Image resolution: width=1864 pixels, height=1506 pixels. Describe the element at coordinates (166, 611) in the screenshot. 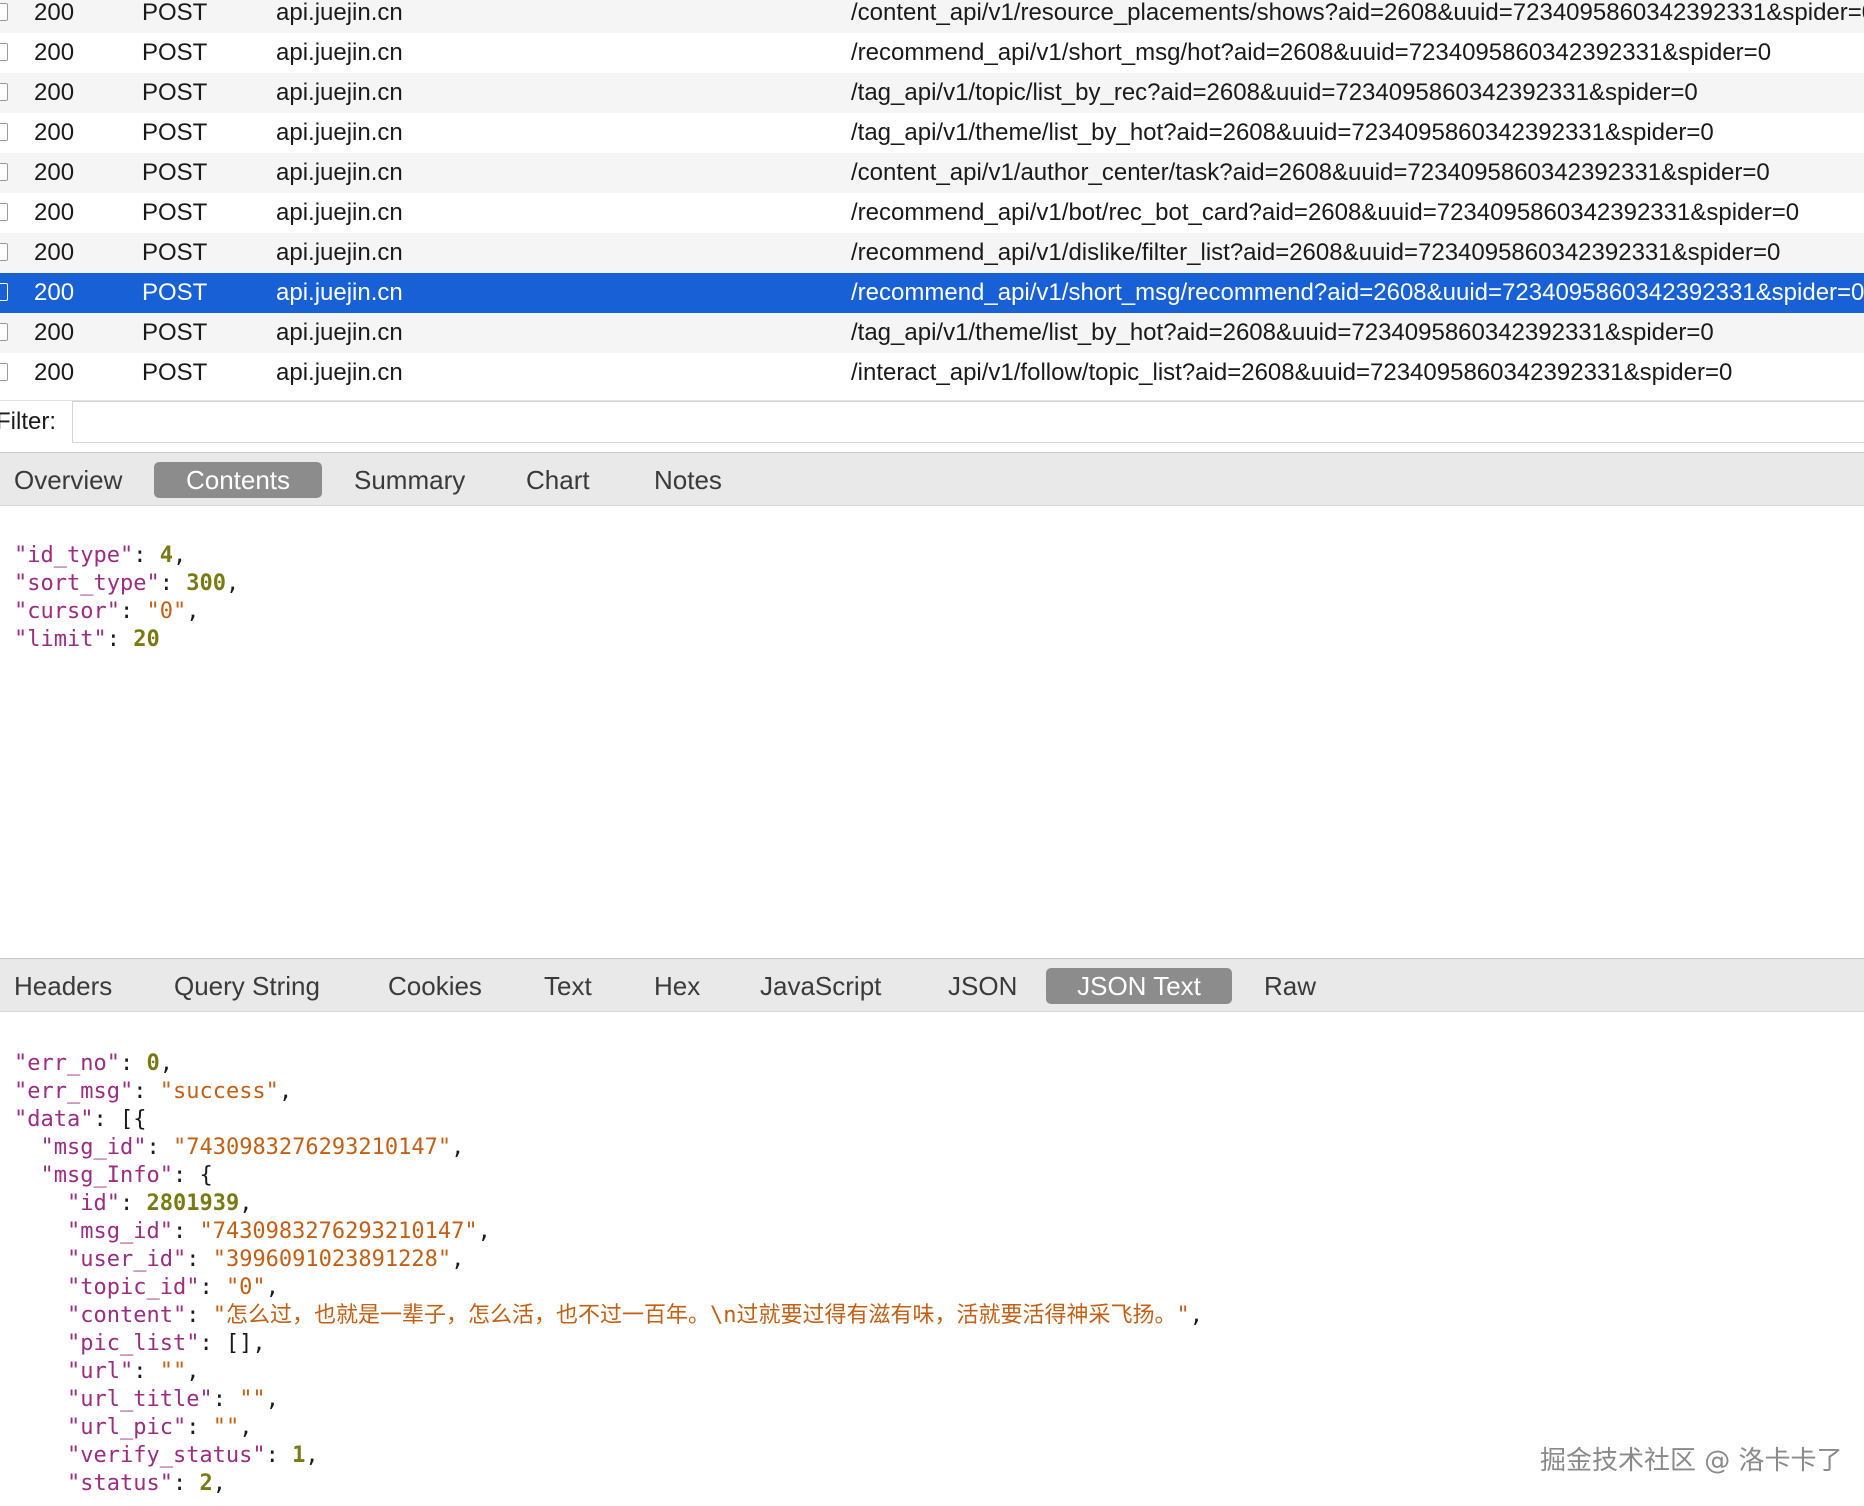

I see `code-token: "0"` at that location.